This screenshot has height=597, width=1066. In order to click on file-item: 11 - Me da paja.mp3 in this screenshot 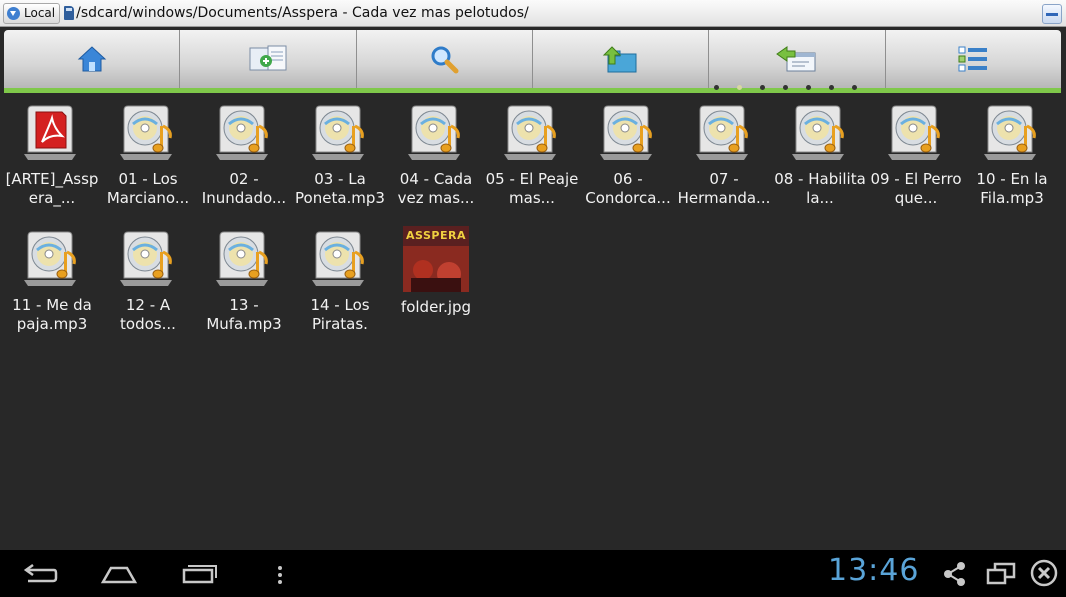, I will do `click(52, 281)`.